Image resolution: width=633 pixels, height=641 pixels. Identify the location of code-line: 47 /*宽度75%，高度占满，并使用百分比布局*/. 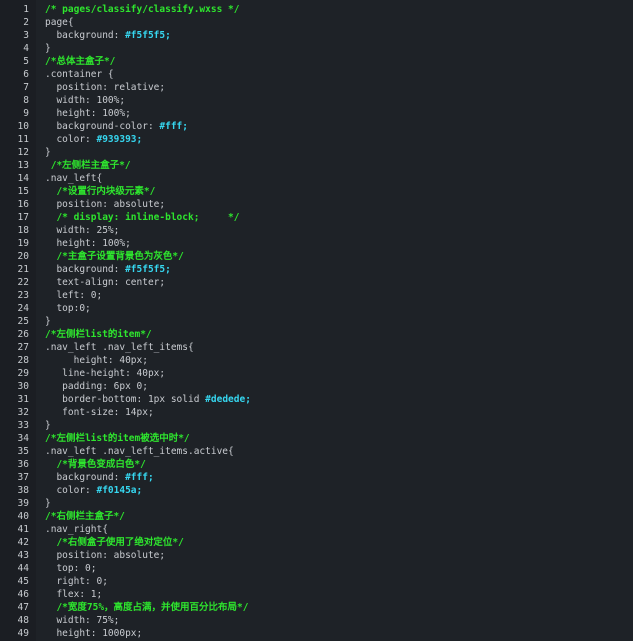
(316, 607).